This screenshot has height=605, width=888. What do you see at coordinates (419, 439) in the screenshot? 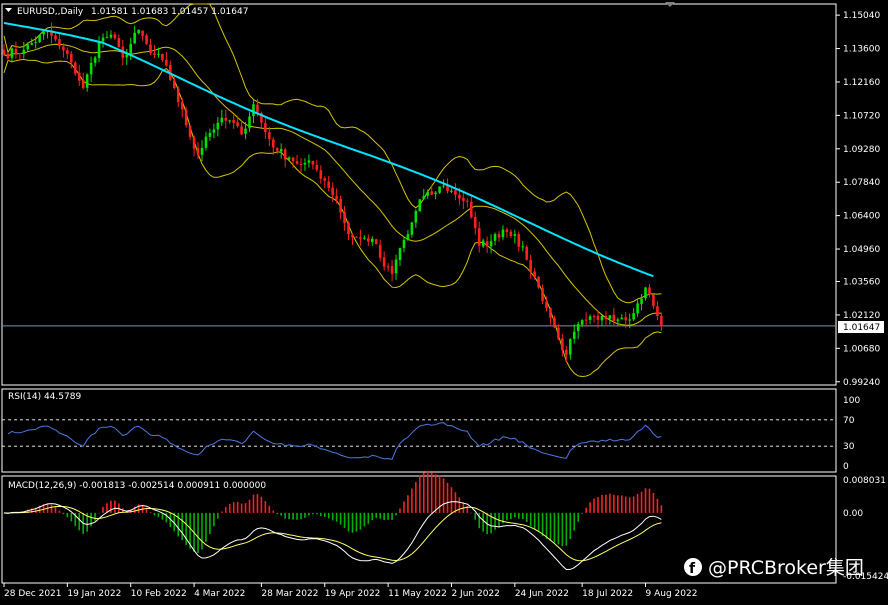
I see `rsi-panel` at bounding box center [419, 439].